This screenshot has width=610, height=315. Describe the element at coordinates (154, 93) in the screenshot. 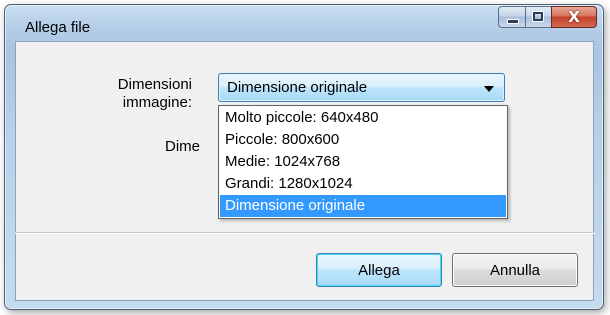

I see `image-size-label: Dimensioni immagine:` at that location.